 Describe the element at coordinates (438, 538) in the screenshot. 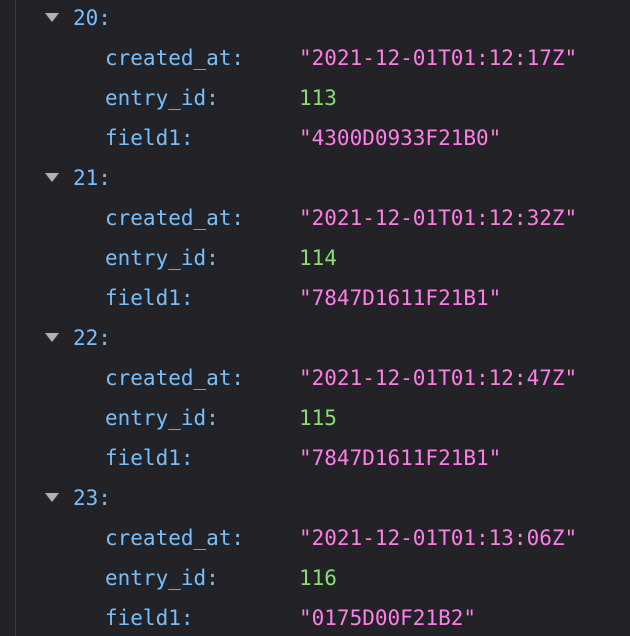

I see `field-value-string: "2021-12-01T01:13:06Z"` at that location.